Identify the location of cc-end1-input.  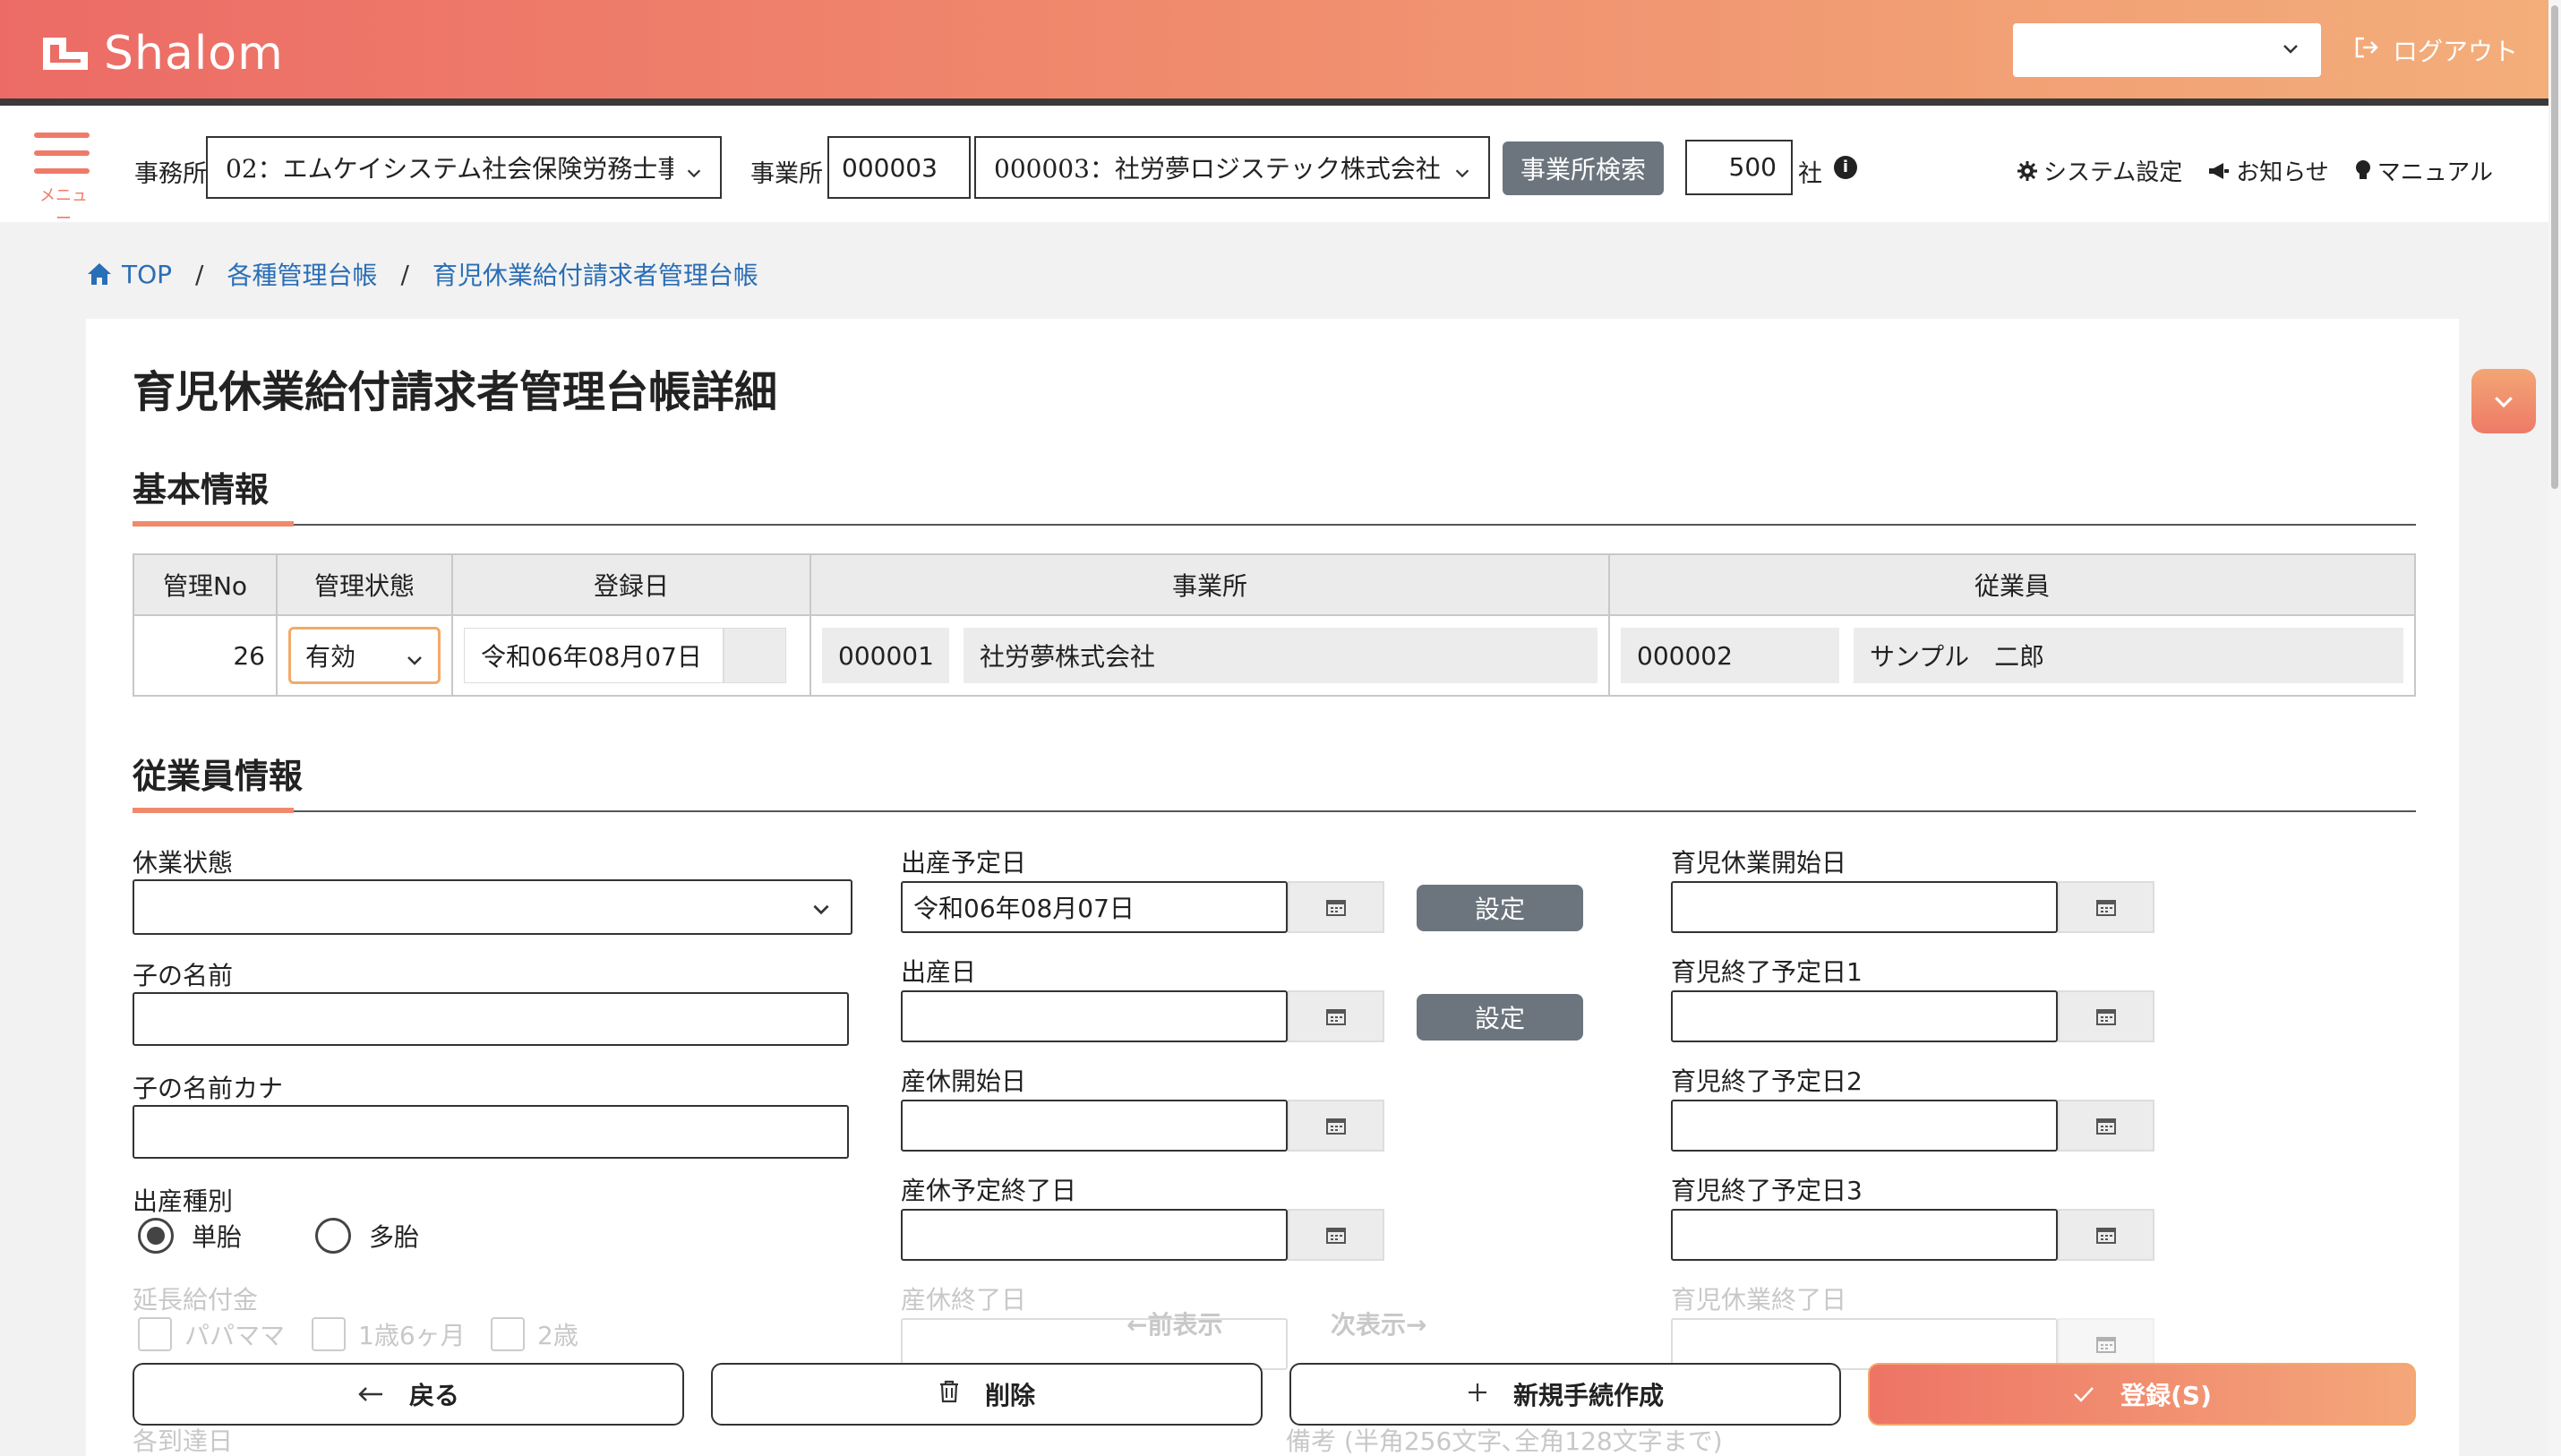
(1865, 1016).